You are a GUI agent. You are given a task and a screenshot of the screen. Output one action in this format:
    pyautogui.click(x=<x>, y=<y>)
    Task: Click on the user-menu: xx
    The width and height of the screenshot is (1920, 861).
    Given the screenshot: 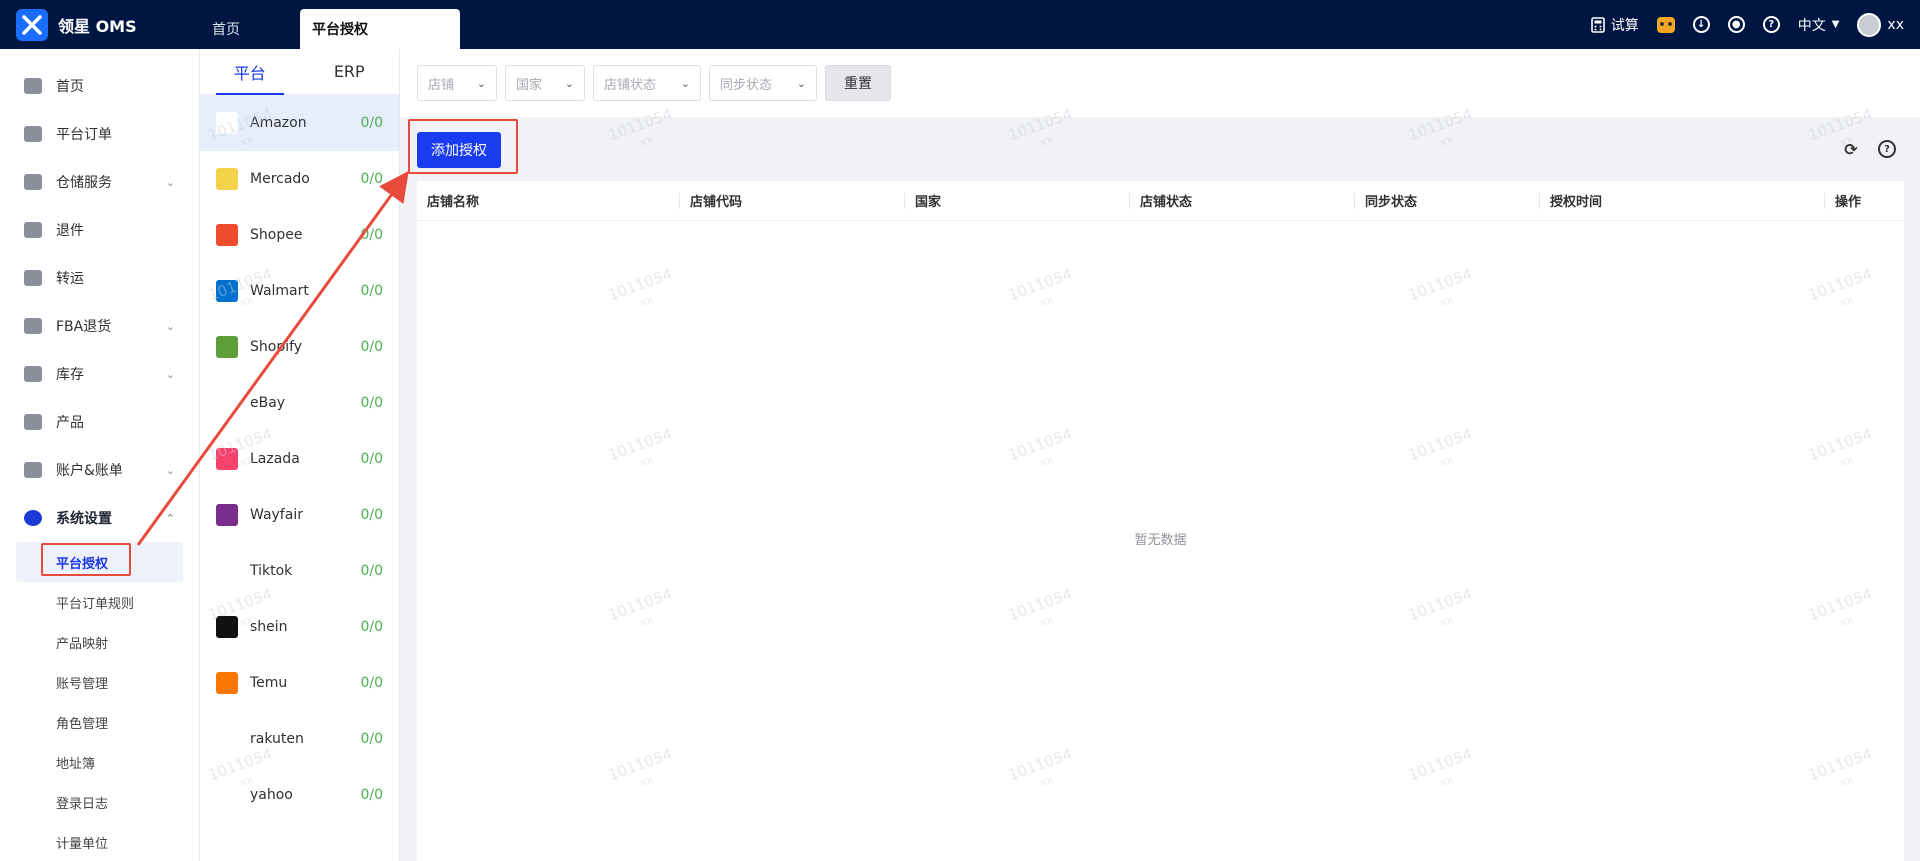 What is the action you would take?
    pyautogui.click(x=1880, y=24)
    